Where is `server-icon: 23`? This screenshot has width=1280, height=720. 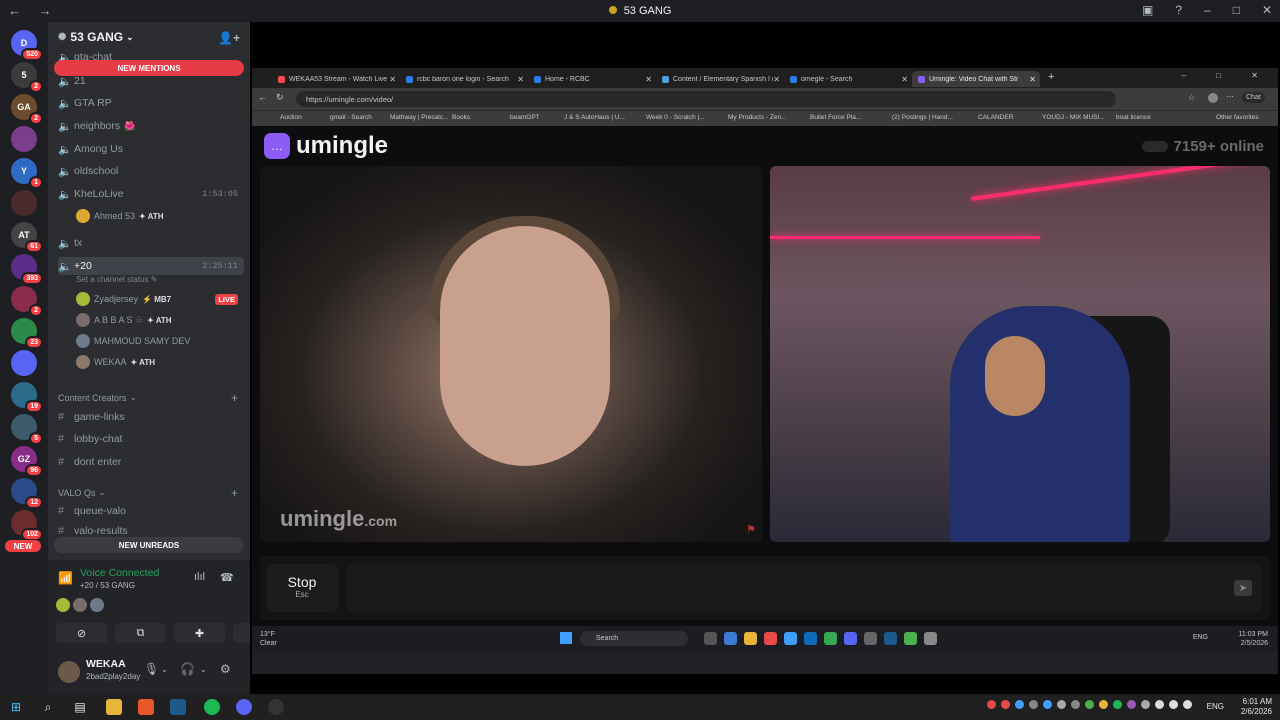 server-icon: 23 is located at coordinates (27, 333).